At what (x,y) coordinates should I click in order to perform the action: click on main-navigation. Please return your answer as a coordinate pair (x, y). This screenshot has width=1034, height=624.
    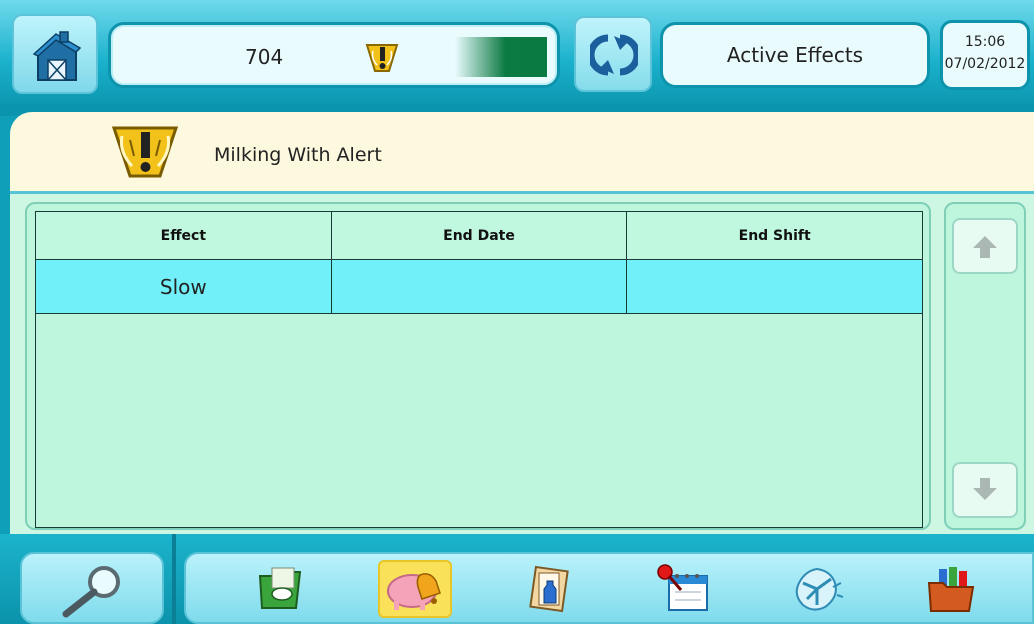
    Looking at the image, I should click on (609, 588).